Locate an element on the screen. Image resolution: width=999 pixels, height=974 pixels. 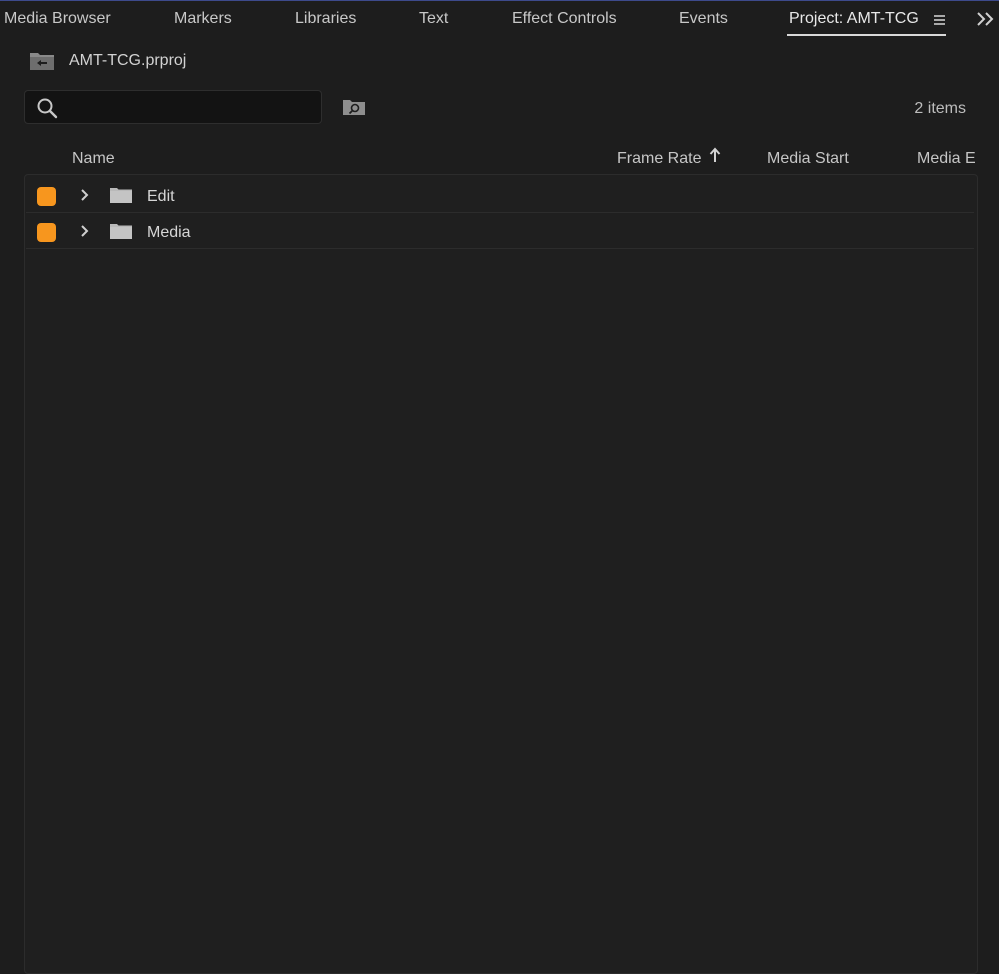
hamburger-menu-icon is located at coordinates (939, 20).